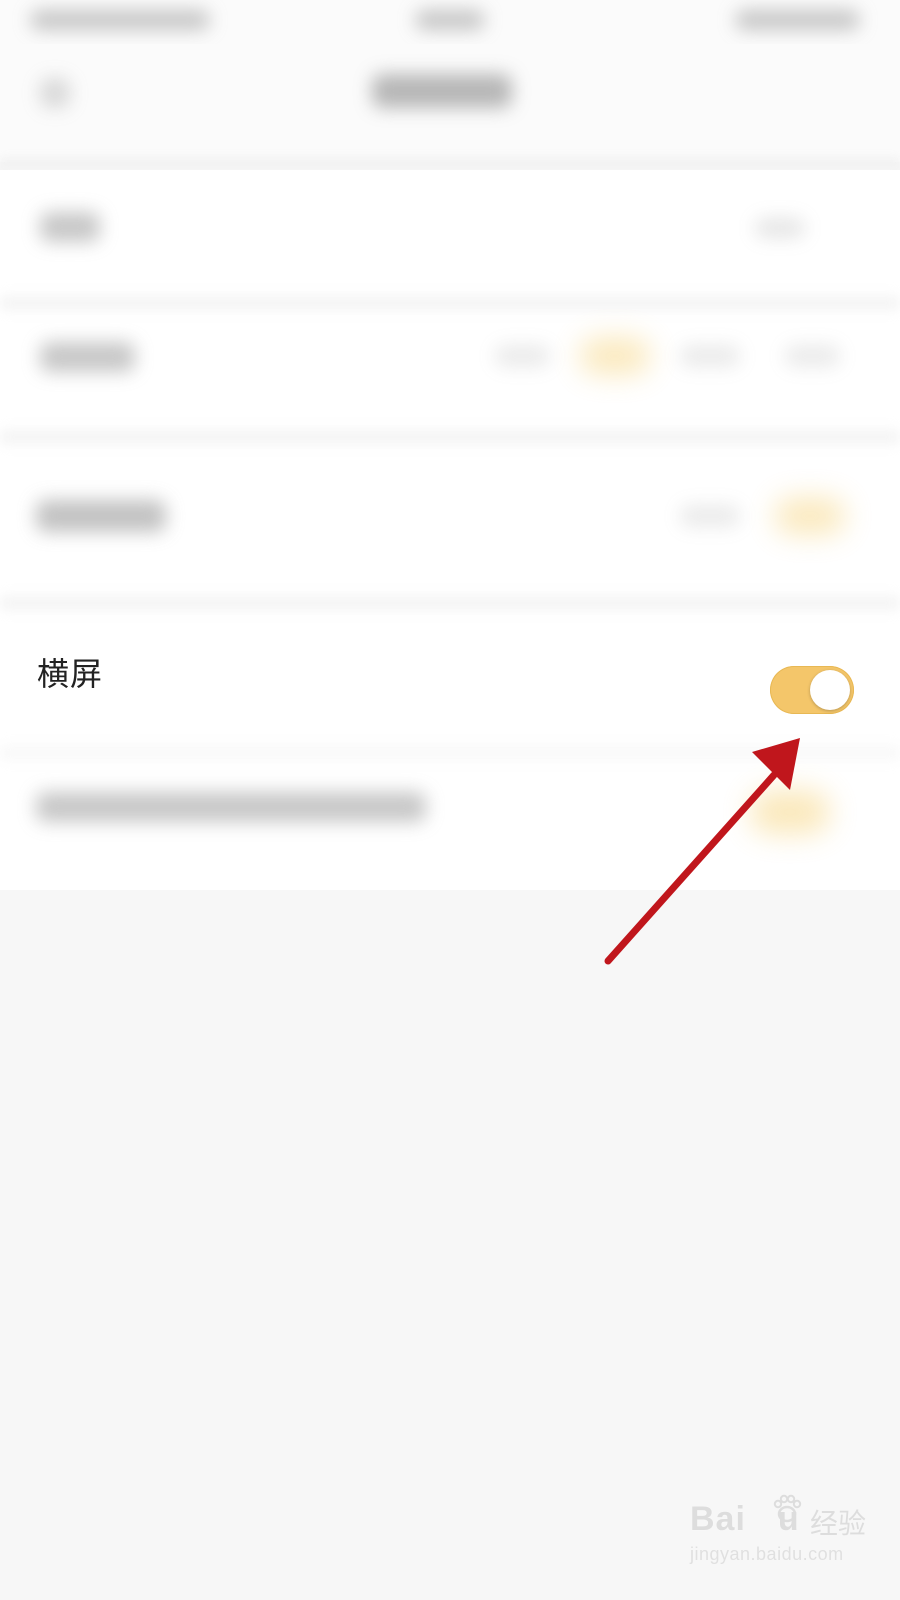 This screenshot has width=900, height=1600. I want to click on settings-row-1-label, so click(70, 227).